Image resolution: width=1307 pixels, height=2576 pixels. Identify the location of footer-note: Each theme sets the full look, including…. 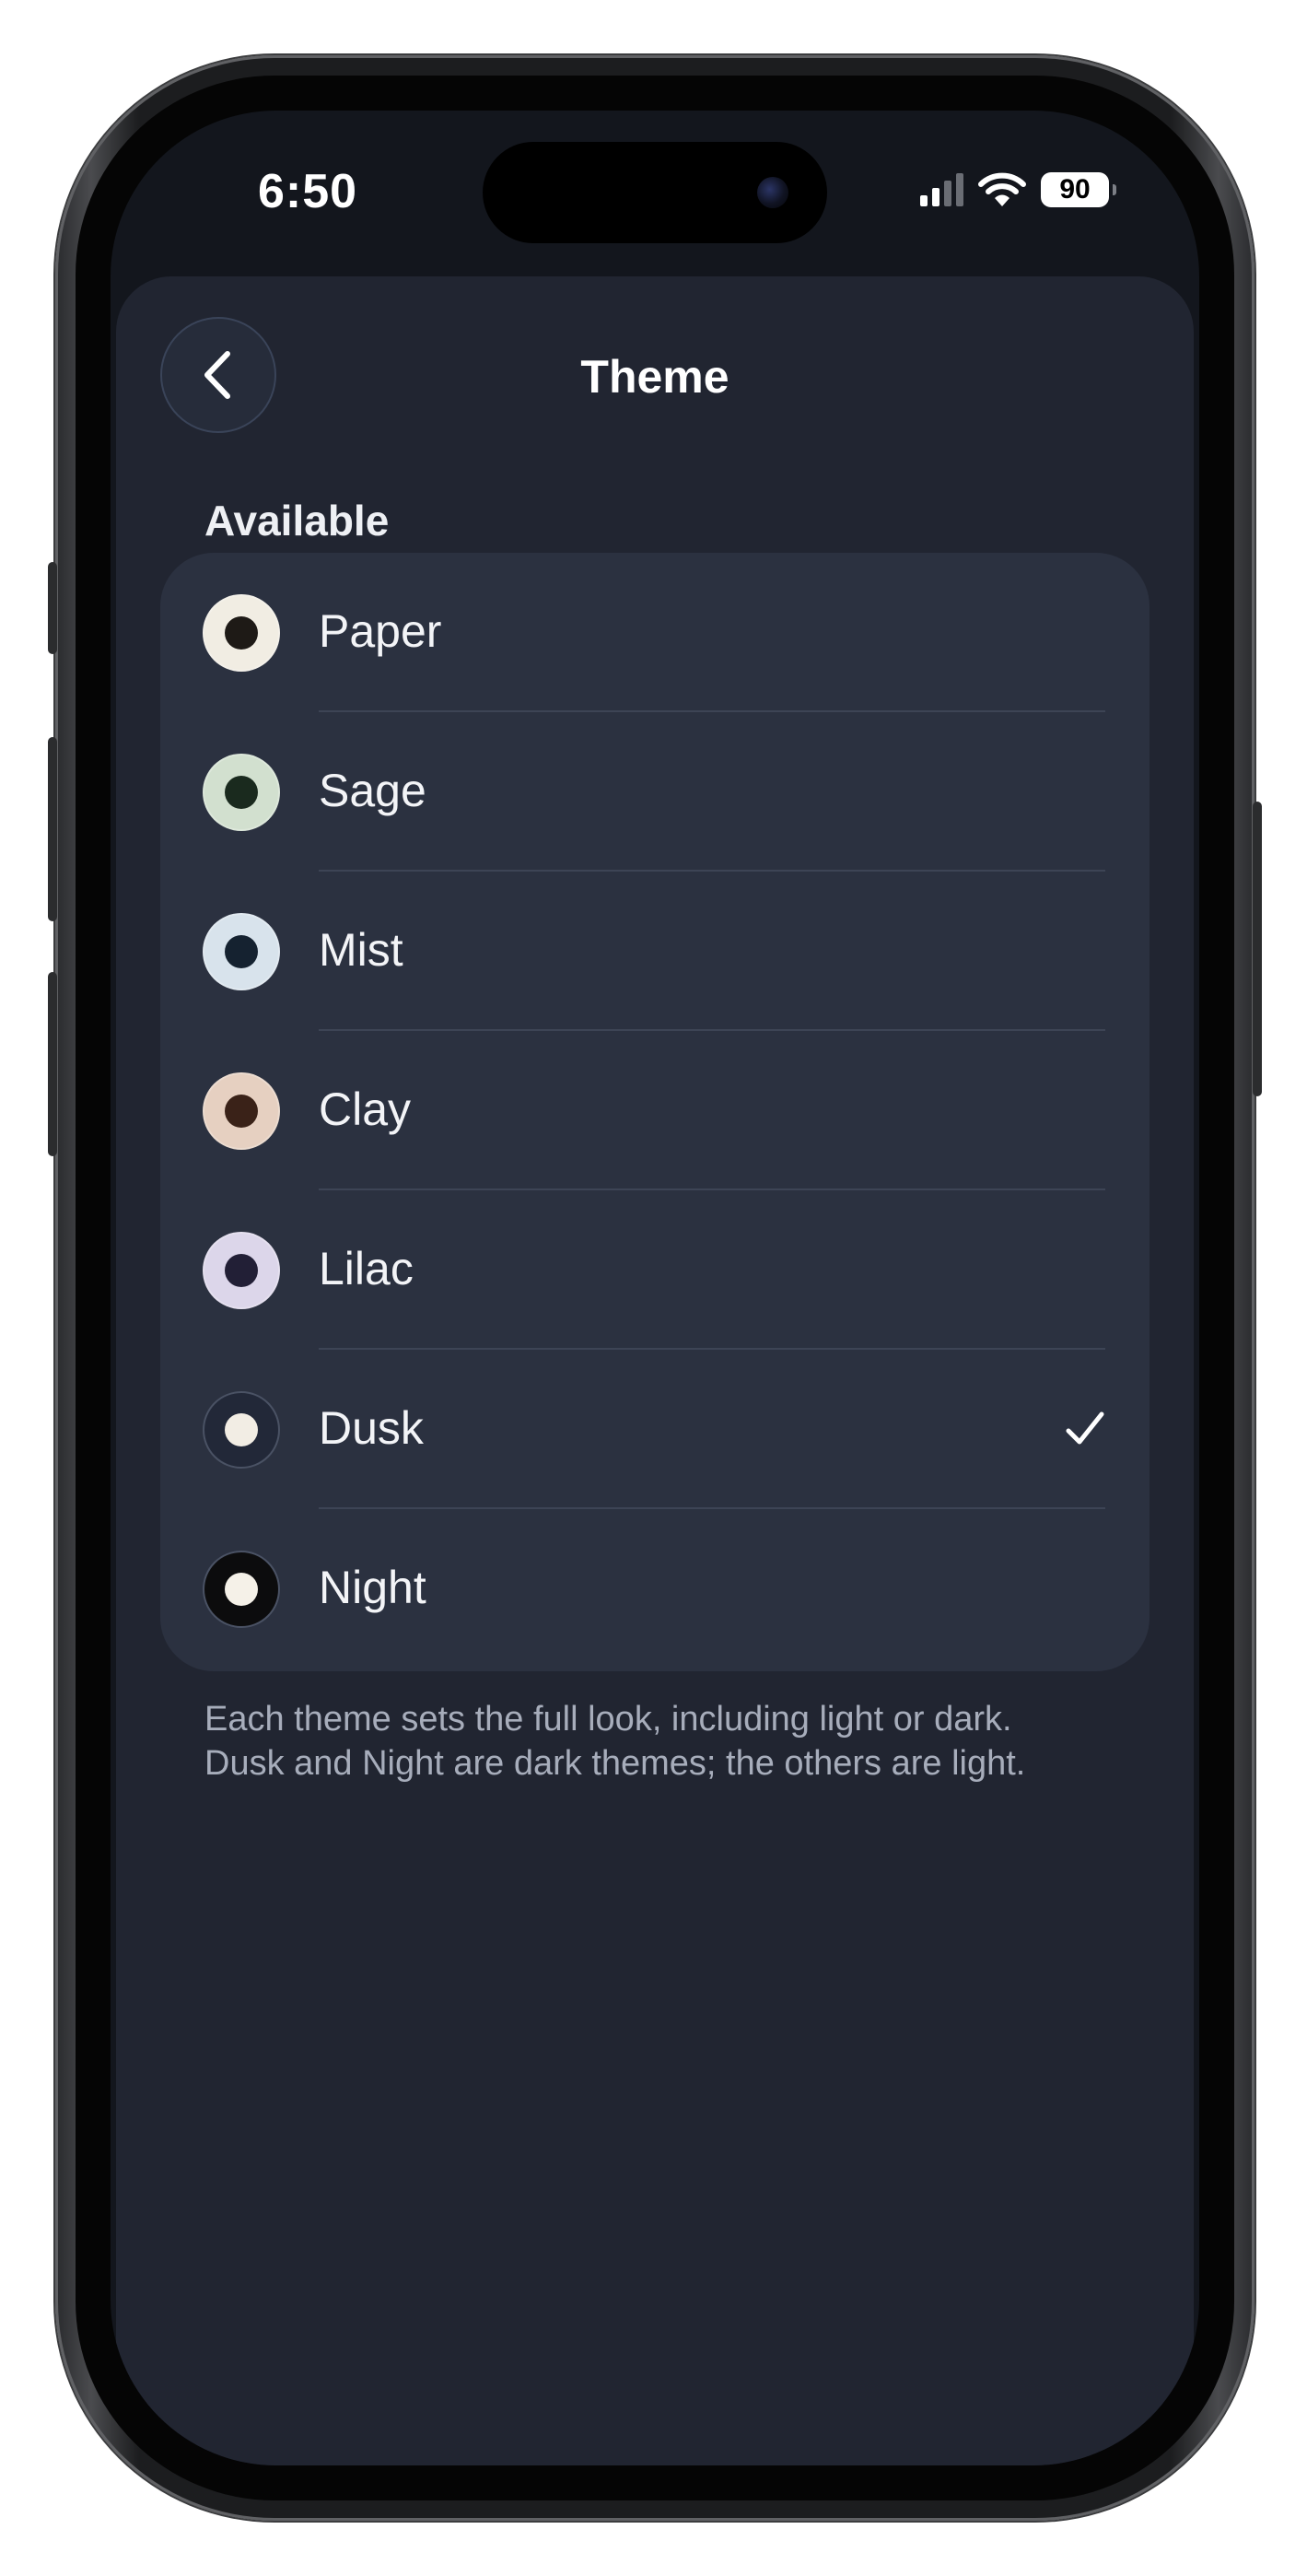
(665, 1741).